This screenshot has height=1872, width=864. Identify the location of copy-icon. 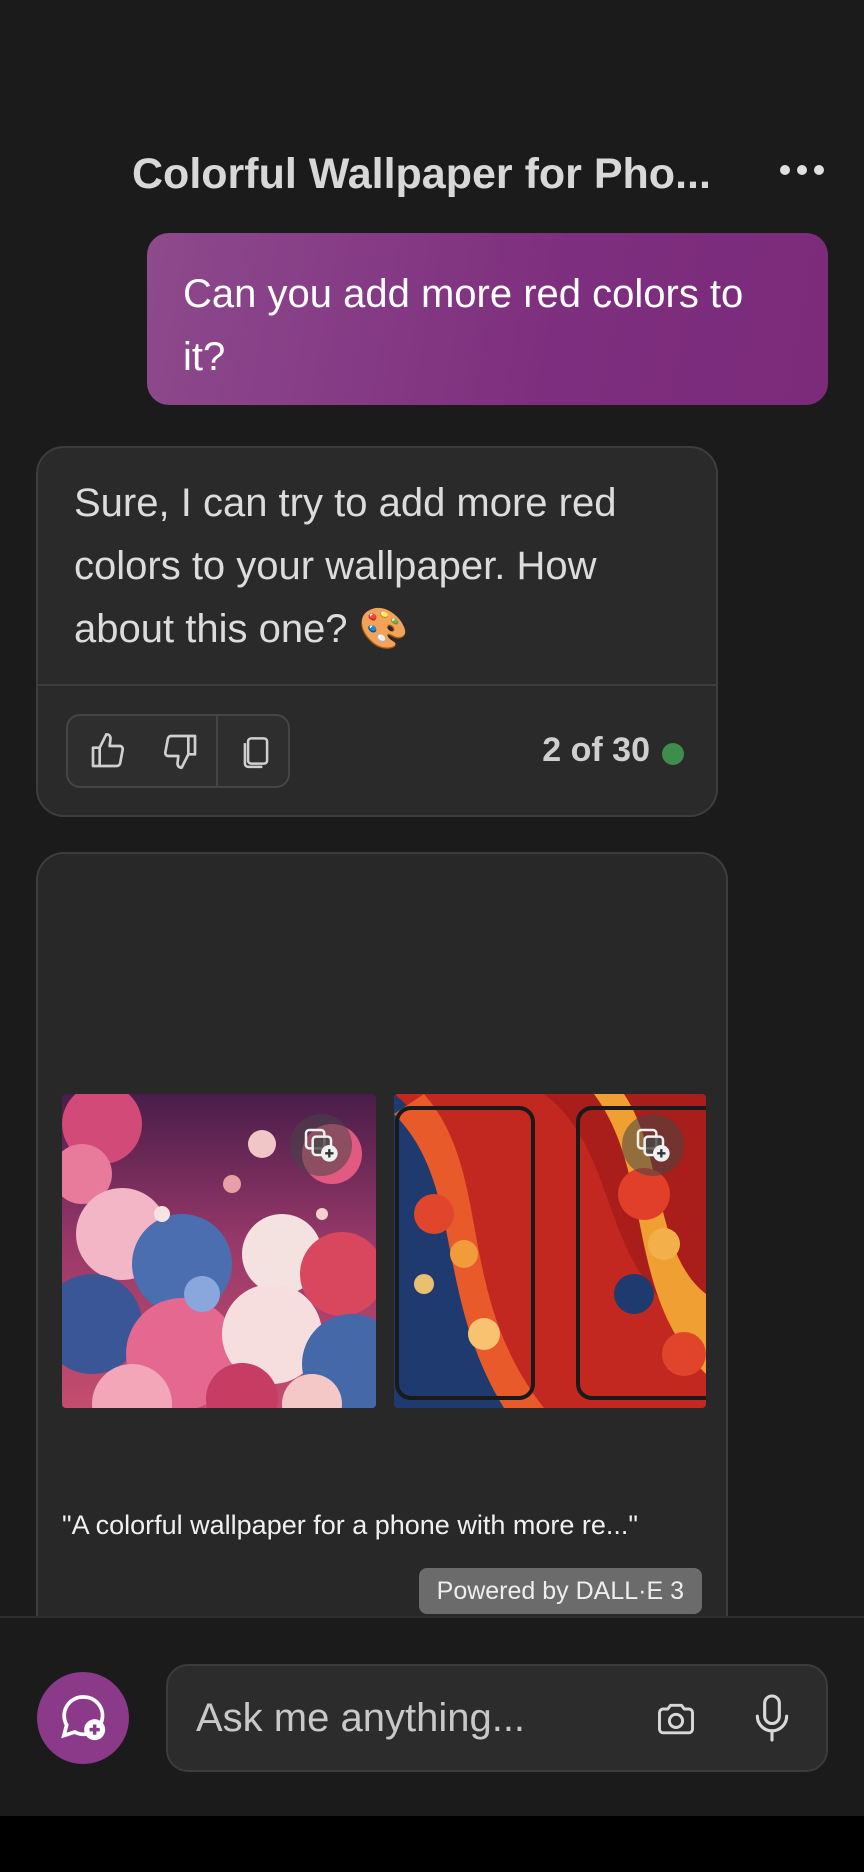
(256, 753).